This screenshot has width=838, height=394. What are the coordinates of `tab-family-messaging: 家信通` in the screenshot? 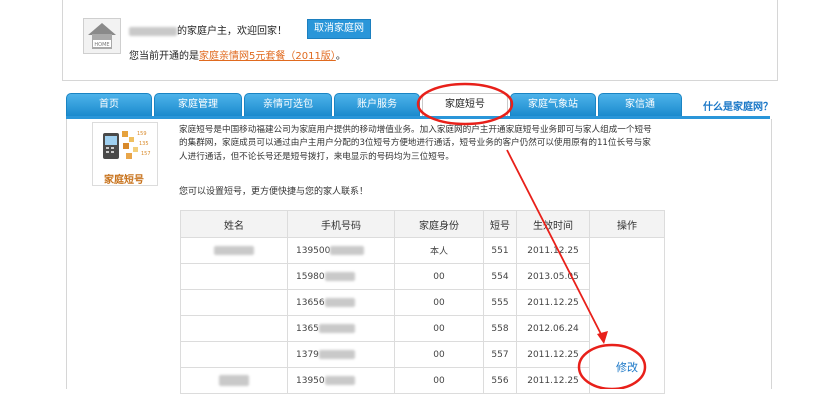 It's located at (640, 104).